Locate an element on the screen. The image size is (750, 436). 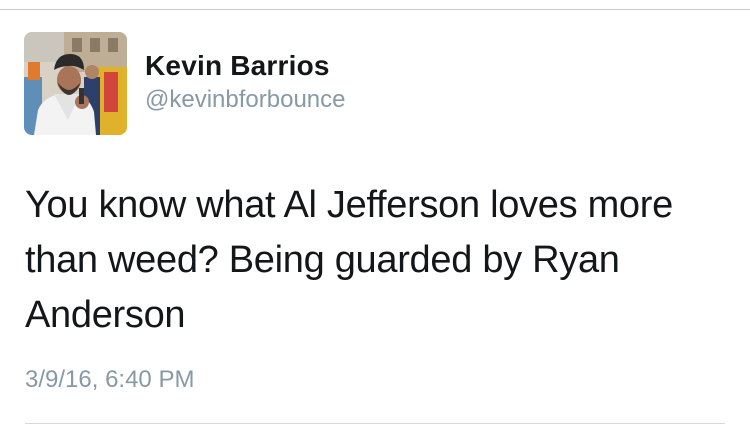
bottom-divider is located at coordinates (375, 423).